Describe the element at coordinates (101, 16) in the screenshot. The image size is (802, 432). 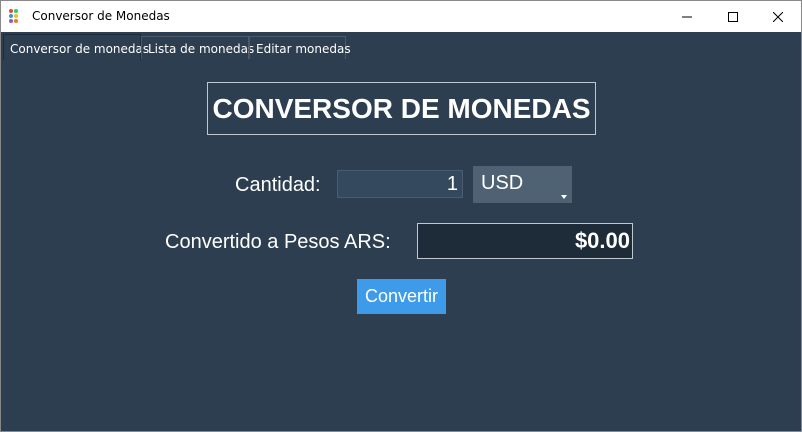
I see `window-title: Conversor de Monedas` at that location.